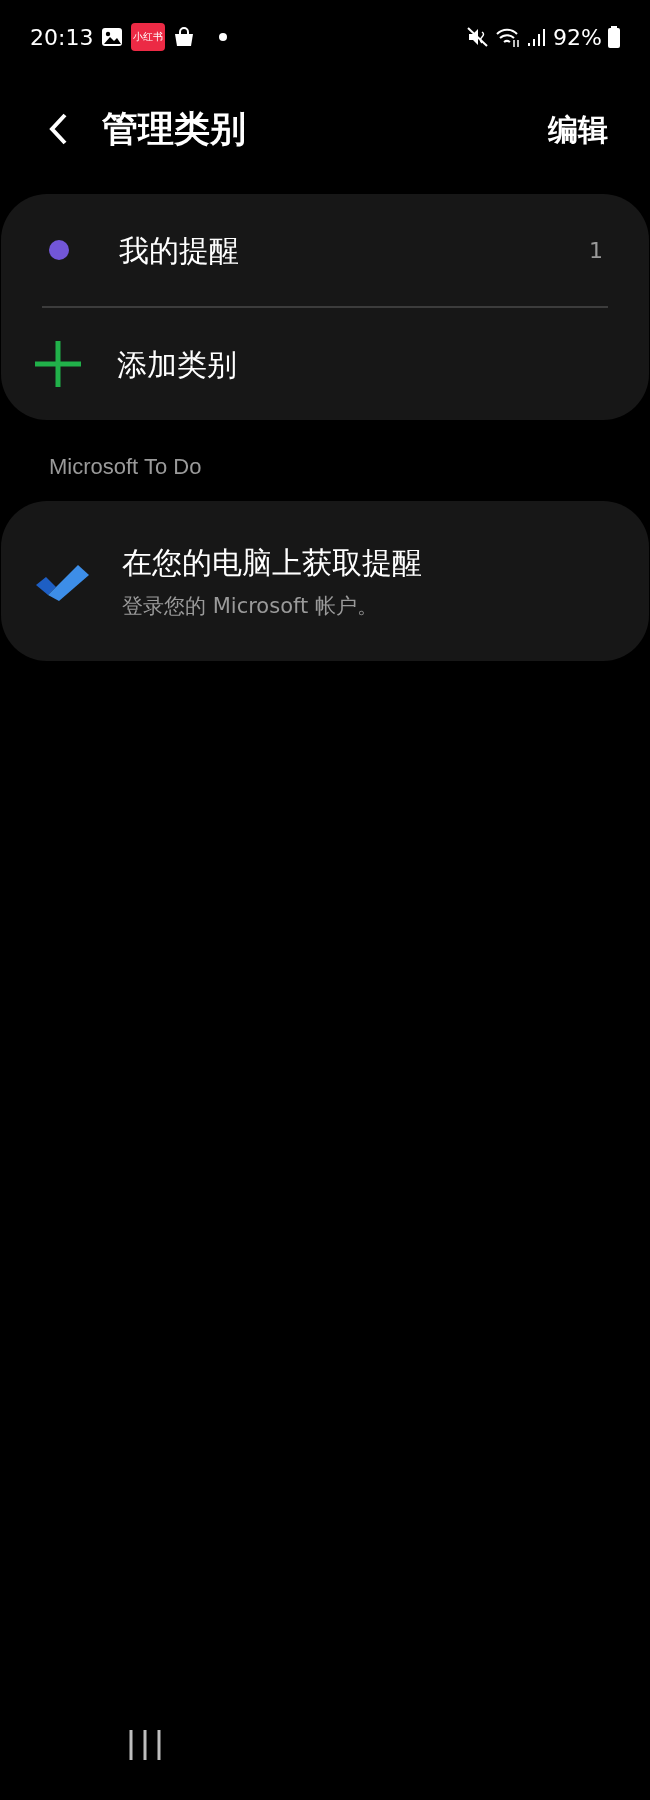 This screenshot has width=650, height=1800. I want to click on image-icon, so click(112, 37).